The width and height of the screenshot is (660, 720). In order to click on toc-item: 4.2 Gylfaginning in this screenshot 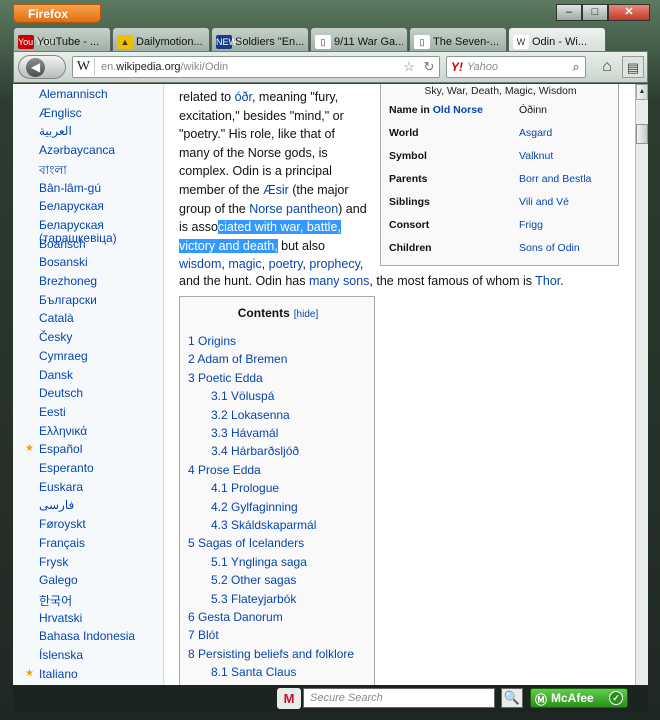, I will do `click(254, 507)`.